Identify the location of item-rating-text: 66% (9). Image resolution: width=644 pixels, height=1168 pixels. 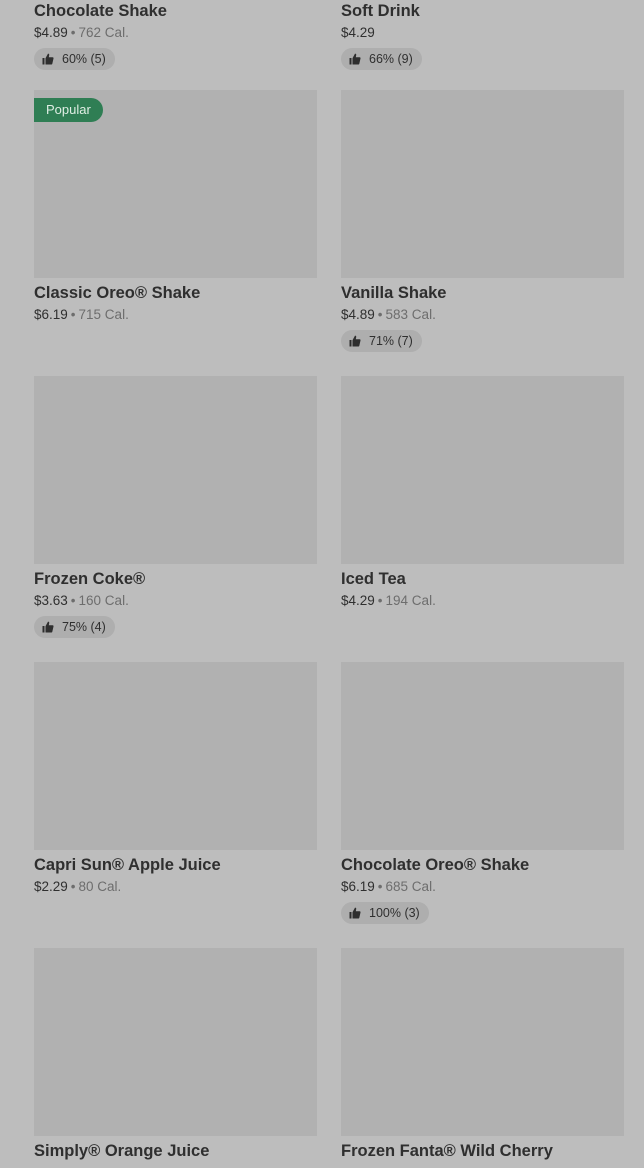
(391, 59).